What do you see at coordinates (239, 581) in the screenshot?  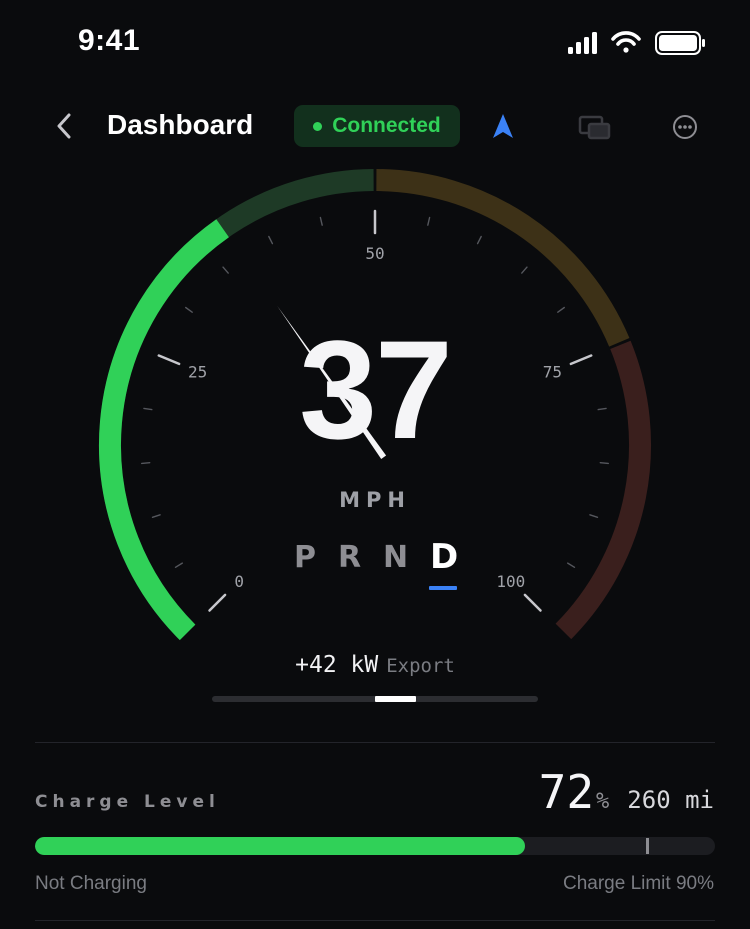 I see `gauge-tick-label: 0` at bounding box center [239, 581].